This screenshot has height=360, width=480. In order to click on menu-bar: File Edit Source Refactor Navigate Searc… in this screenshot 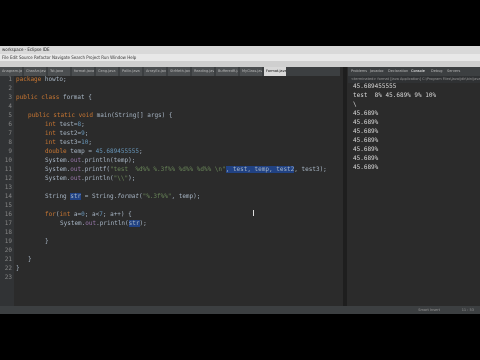, I will do `click(240, 57)`.